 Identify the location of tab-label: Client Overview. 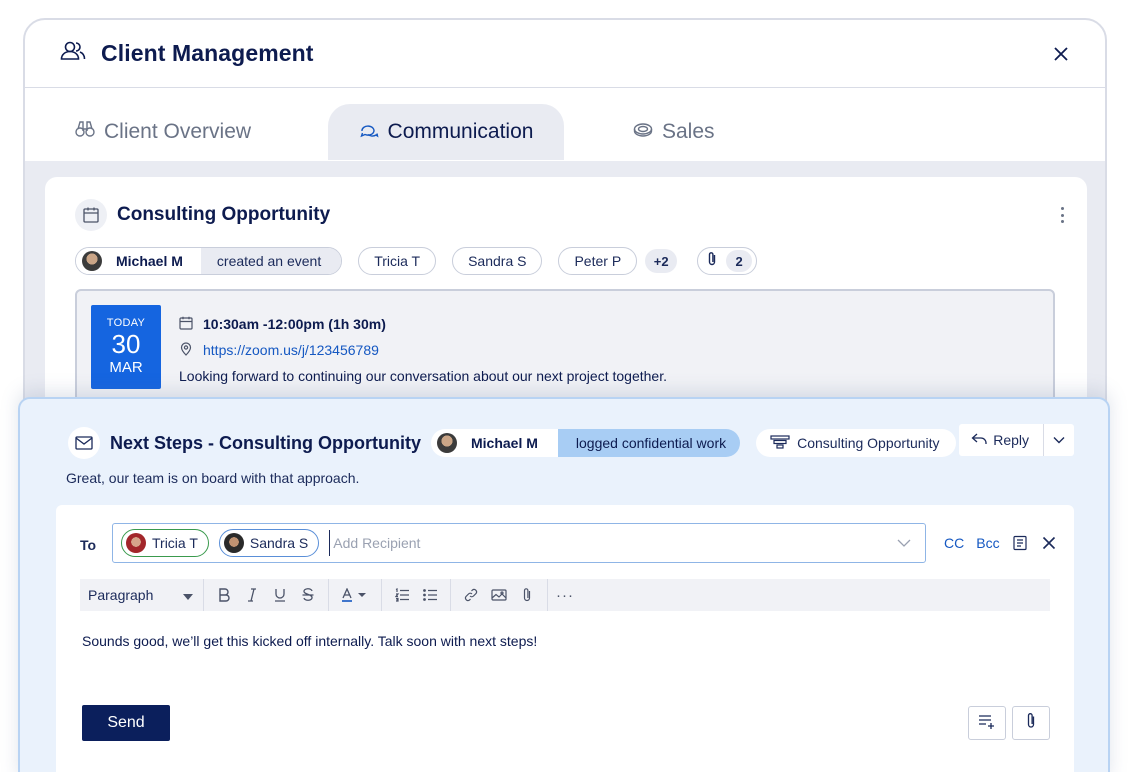
(178, 131).